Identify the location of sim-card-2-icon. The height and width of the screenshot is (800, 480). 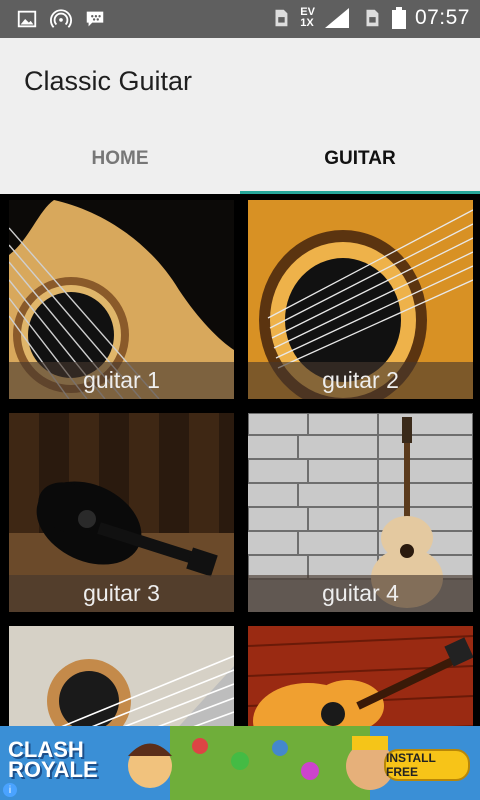
(372, 18).